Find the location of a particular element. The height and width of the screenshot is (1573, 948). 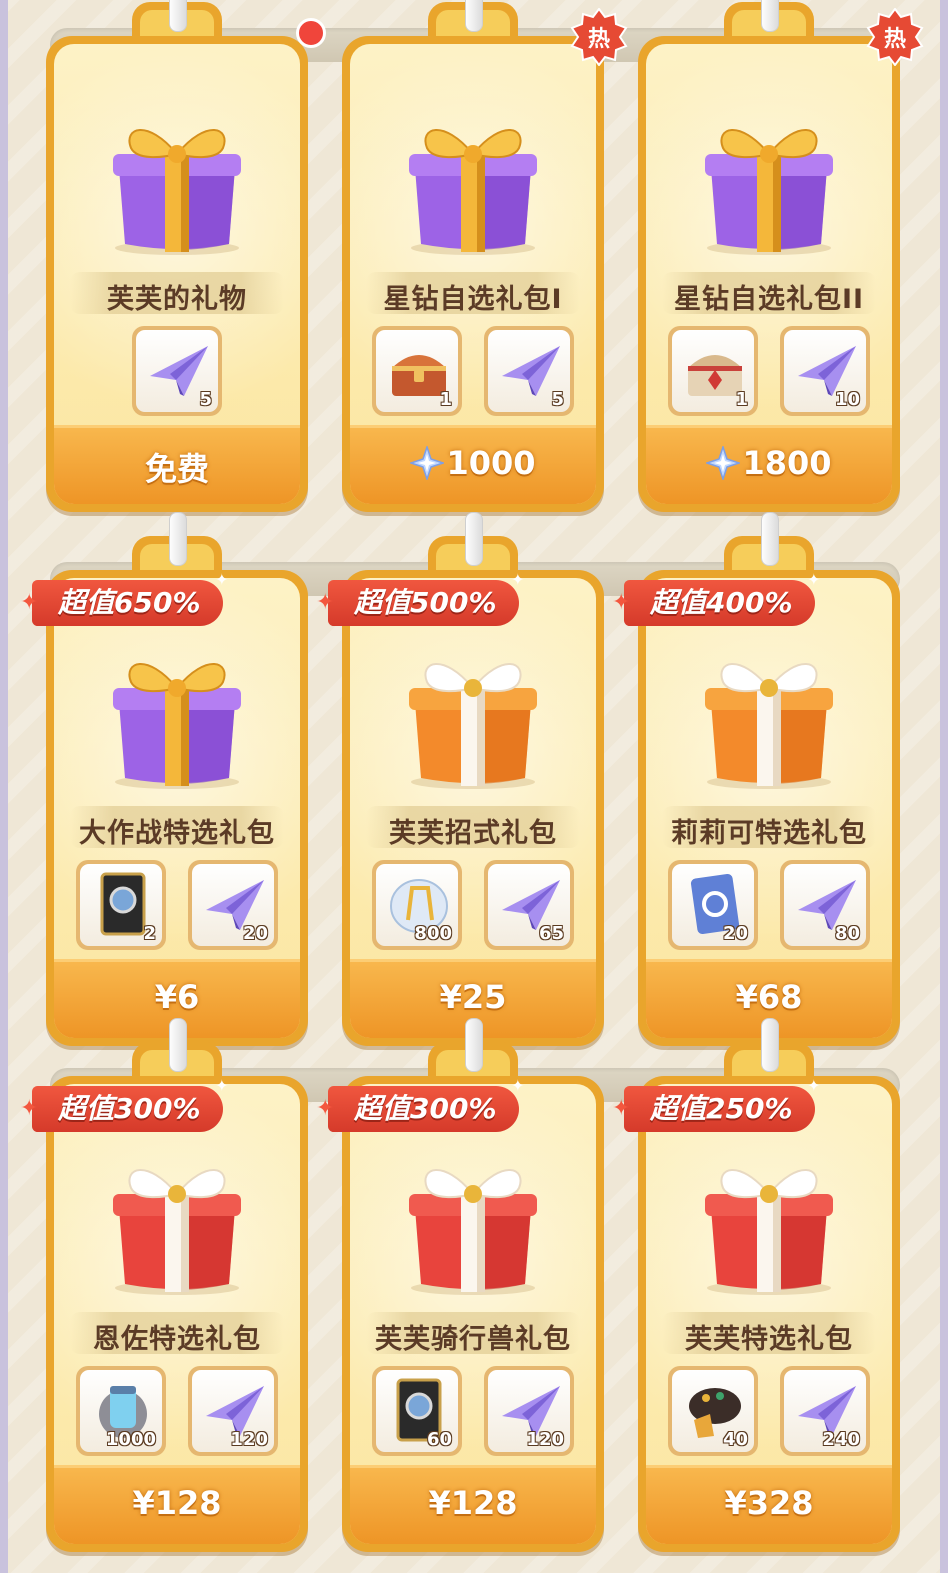

reward-list: 1000 120 is located at coordinates (177, 1411).